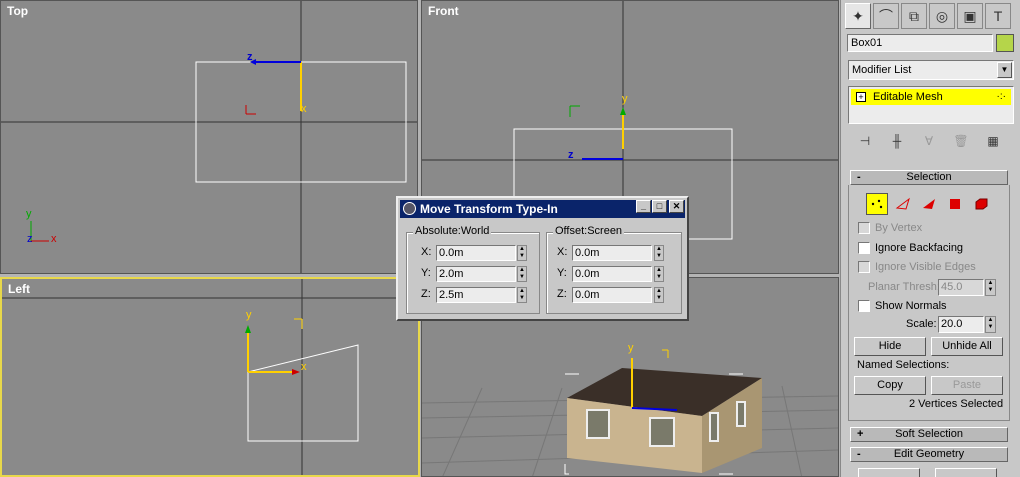 Image resolution: width=1020 pixels, height=477 pixels. What do you see at coordinates (914, 16) in the screenshot?
I see `hierarchy-icon: ⧉` at bounding box center [914, 16].